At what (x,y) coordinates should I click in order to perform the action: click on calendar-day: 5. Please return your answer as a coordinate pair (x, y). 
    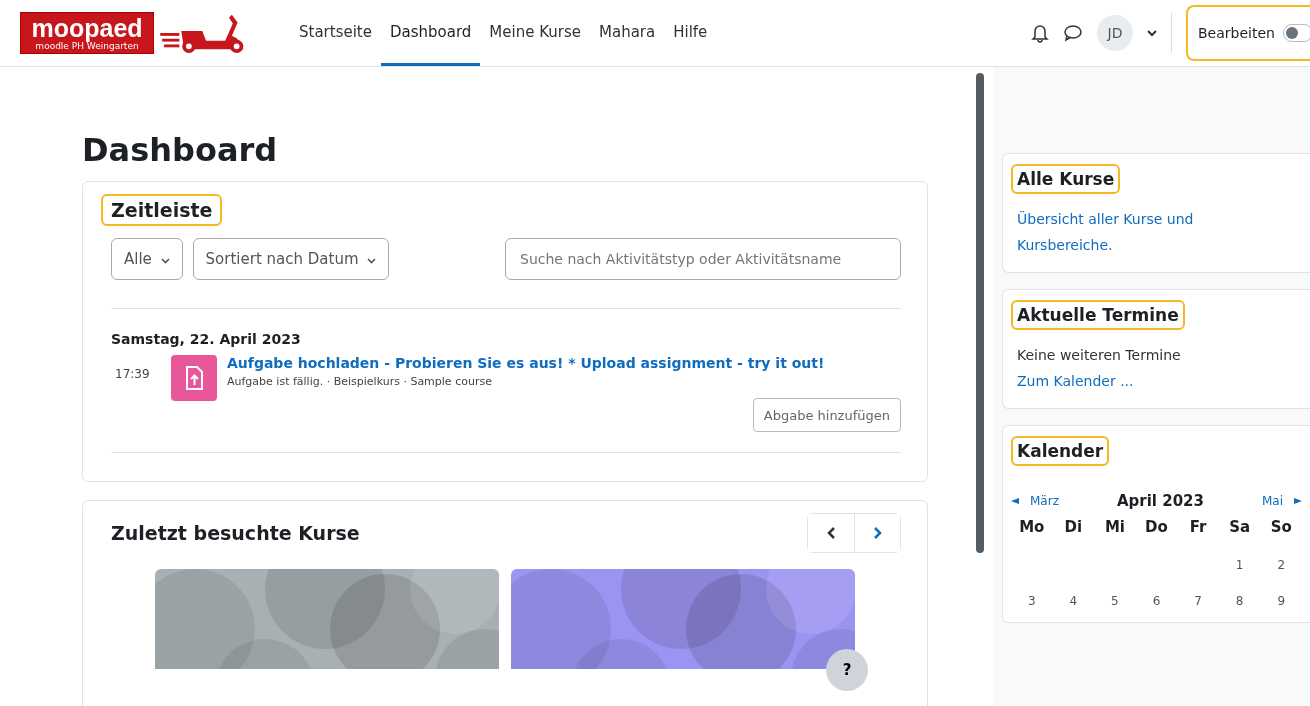
    Looking at the image, I should click on (1115, 601).